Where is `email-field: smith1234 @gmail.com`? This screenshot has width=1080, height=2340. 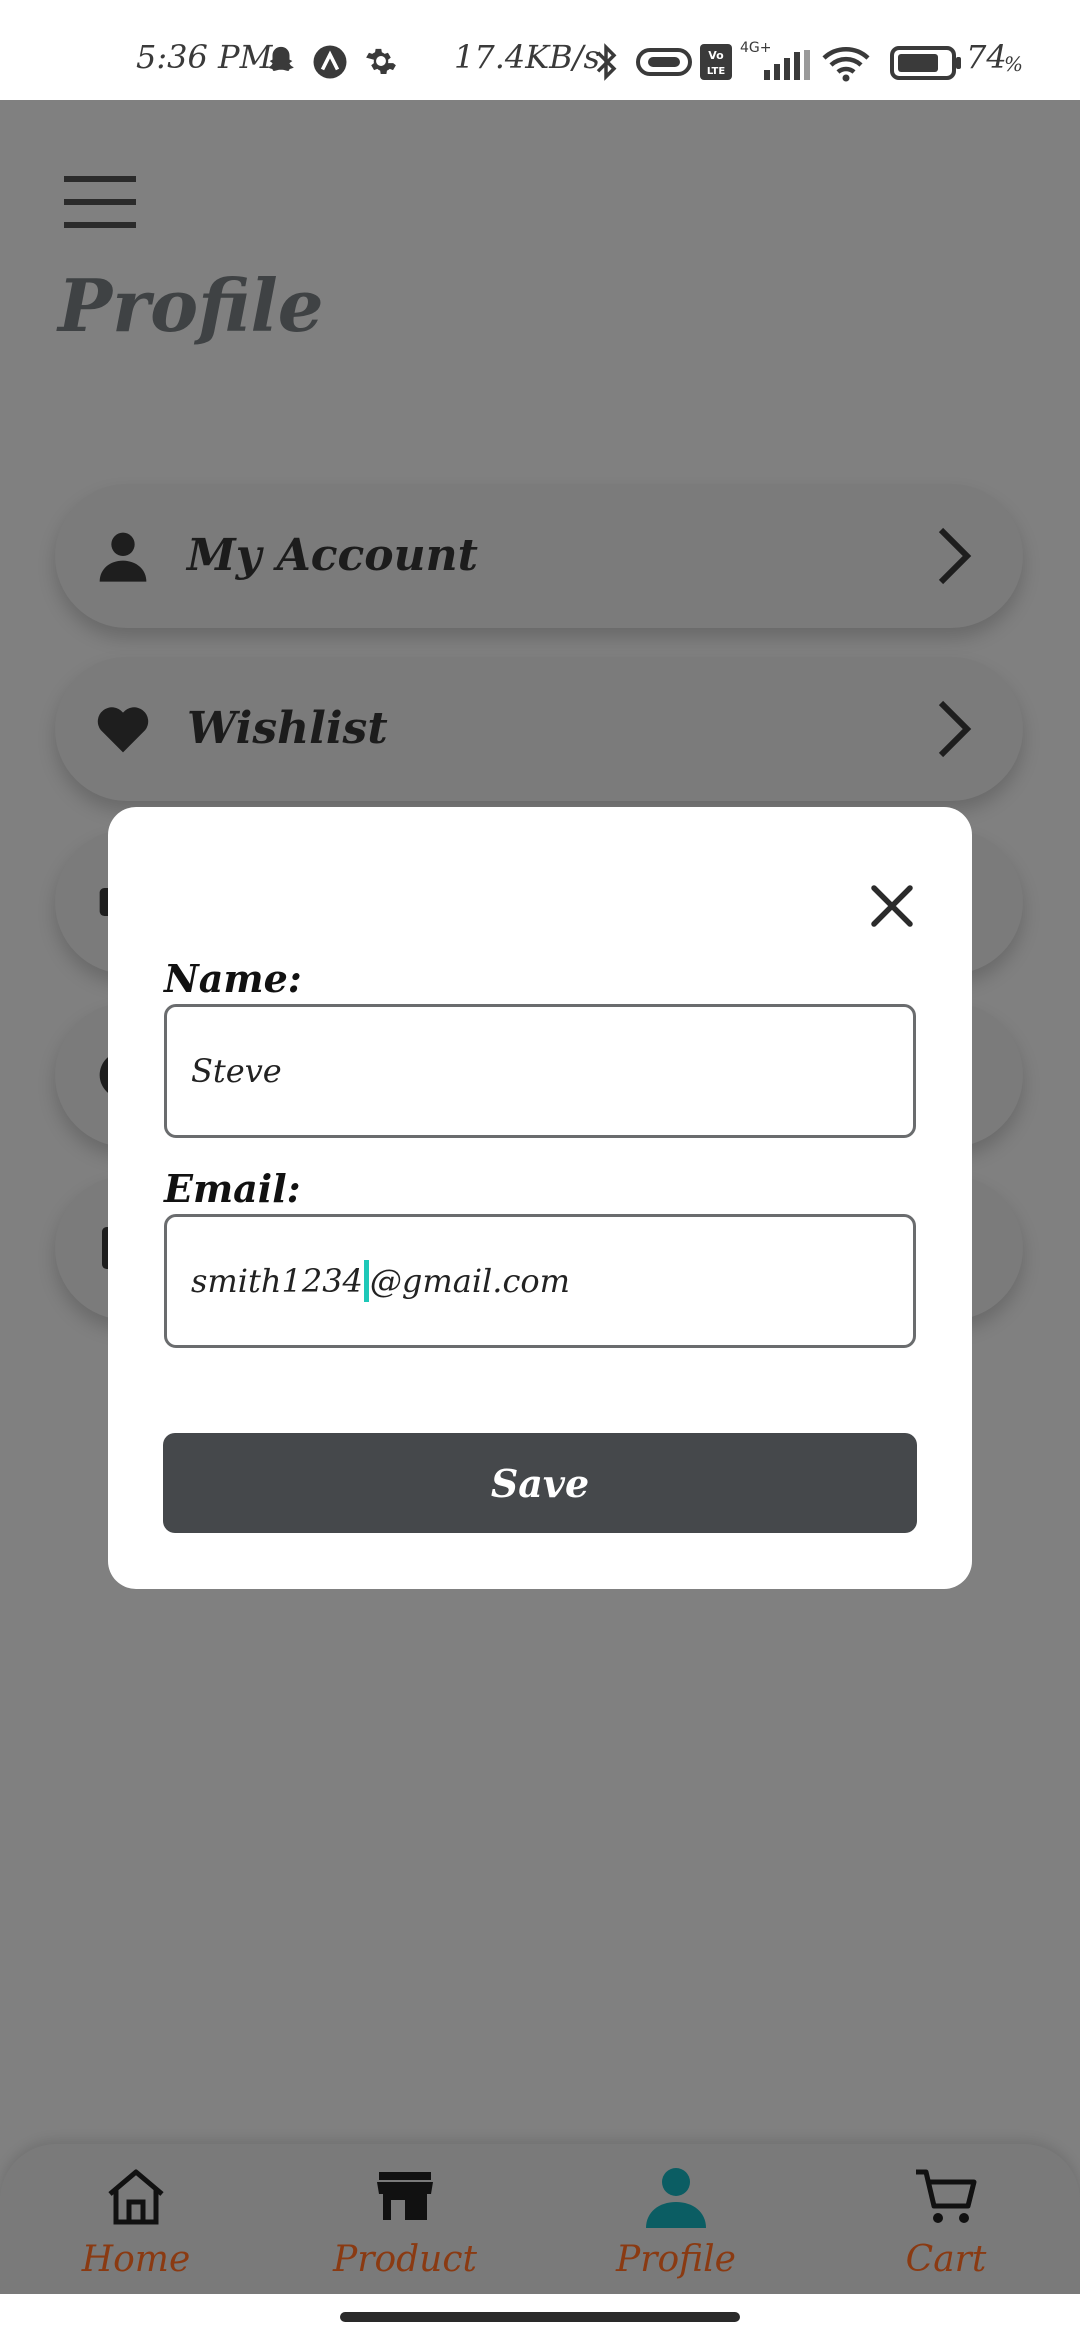
email-field: smith1234 @gmail.com is located at coordinates (540, 1281).